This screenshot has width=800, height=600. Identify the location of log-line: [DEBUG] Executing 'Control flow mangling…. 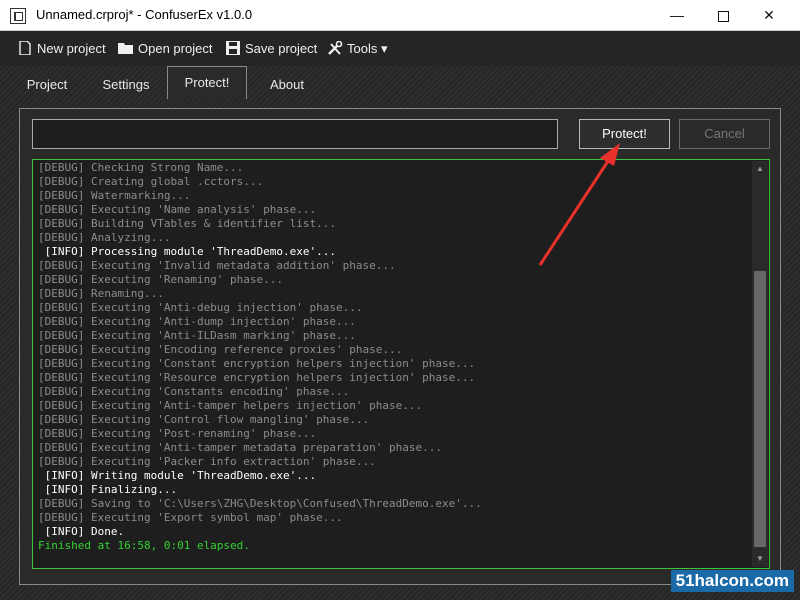
(204, 419).